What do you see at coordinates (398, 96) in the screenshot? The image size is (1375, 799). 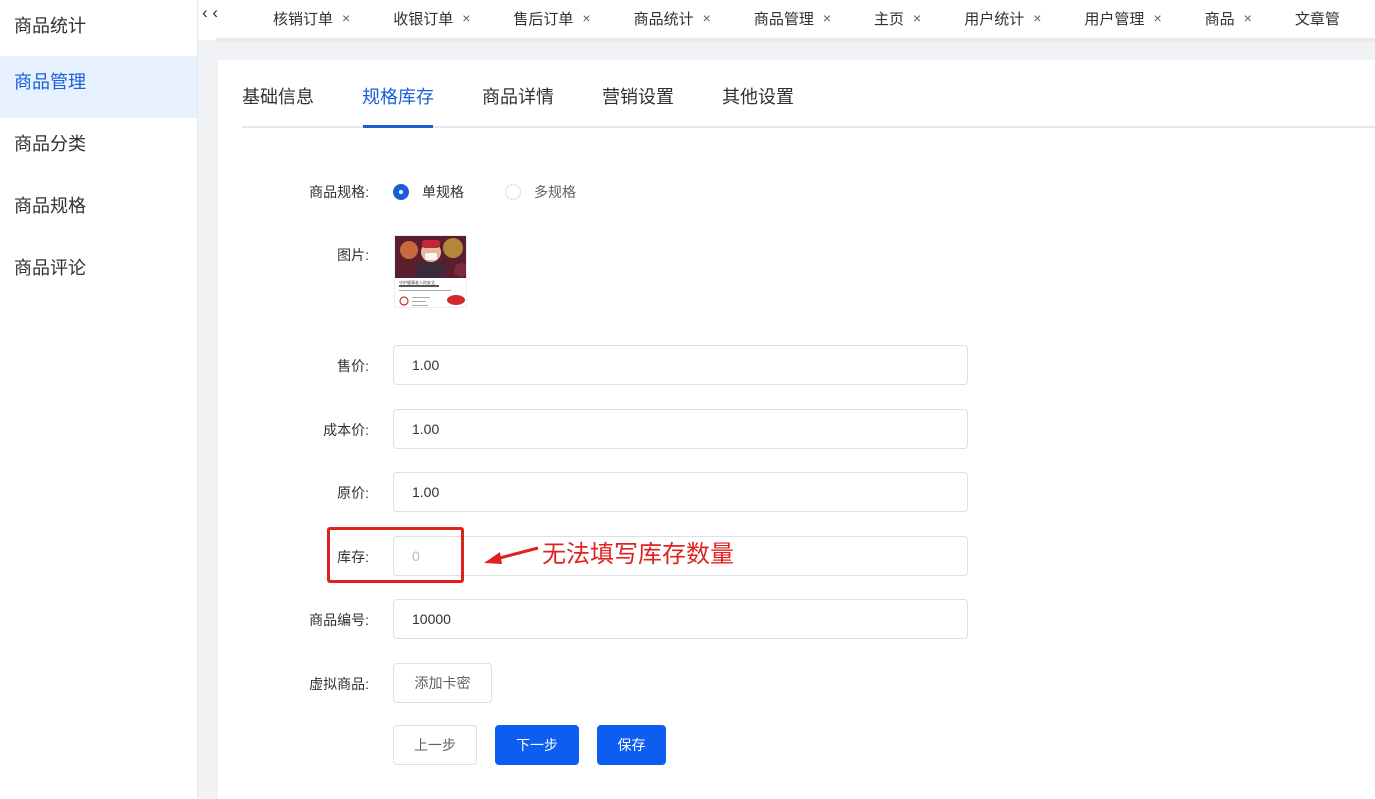 I see `tab-spec-stock: 规格库存` at bounding box center [398, 96].